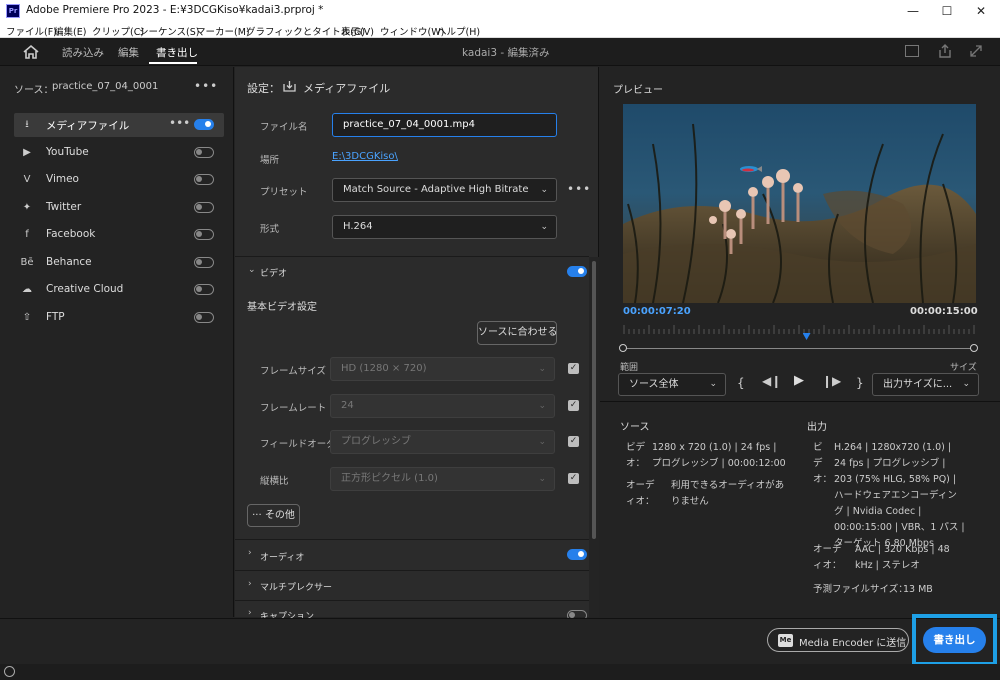  What do you see at coordinates (506, 53) in the screenshot?
I see `project-title: kadai3 - 編集済み` at bounding box center [506, 53].